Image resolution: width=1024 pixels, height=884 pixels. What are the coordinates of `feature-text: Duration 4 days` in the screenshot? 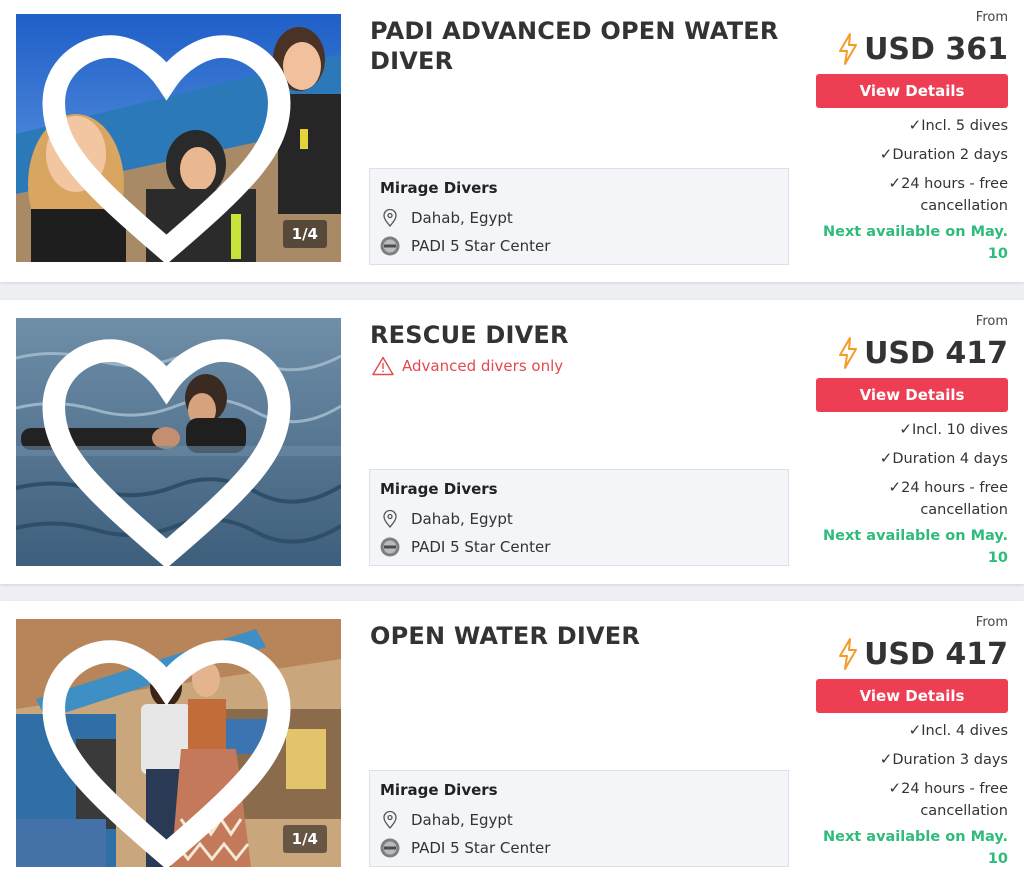 It's located at (950, 459).